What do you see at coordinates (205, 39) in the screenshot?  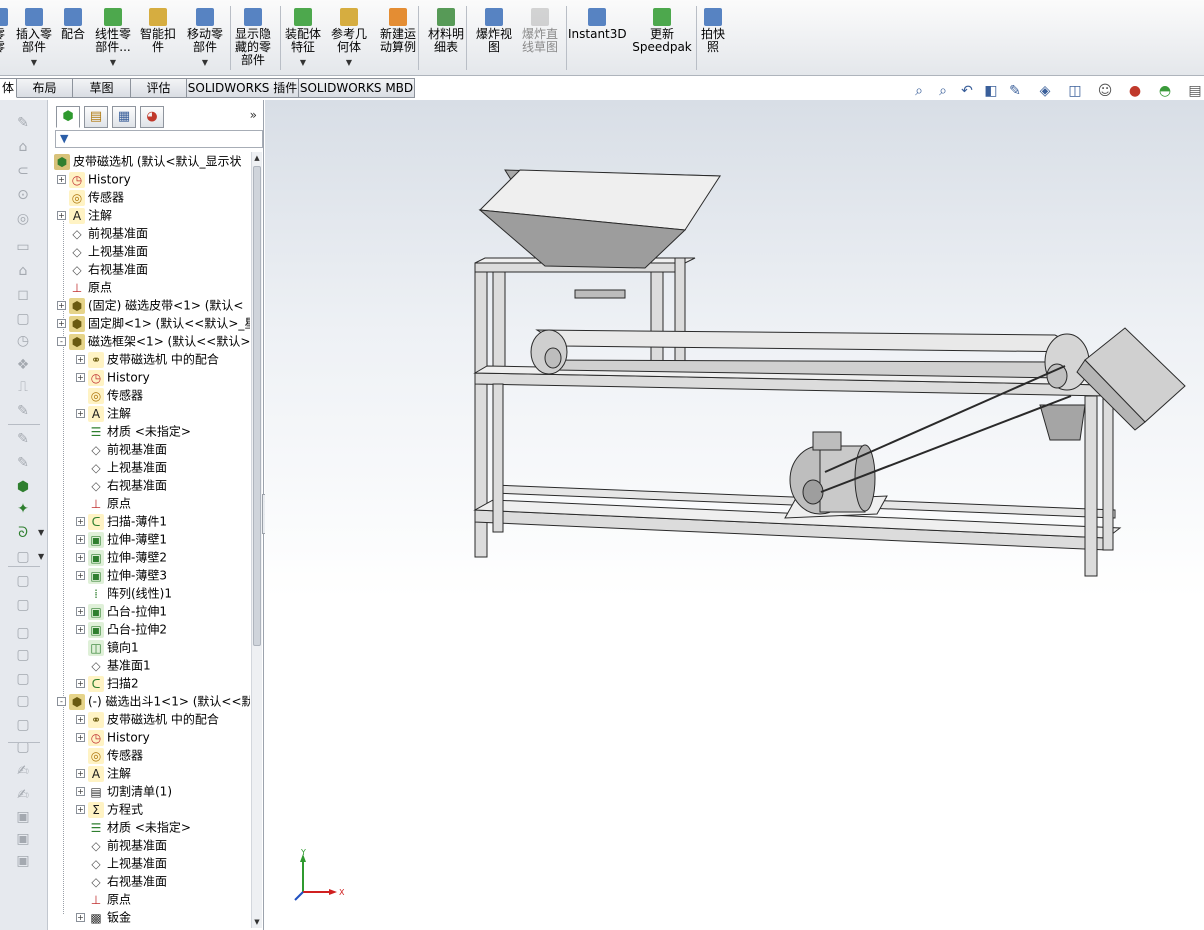 I see `toolbar-button-5: 移动零 部件 ▼` at bounding box center [205, 39].